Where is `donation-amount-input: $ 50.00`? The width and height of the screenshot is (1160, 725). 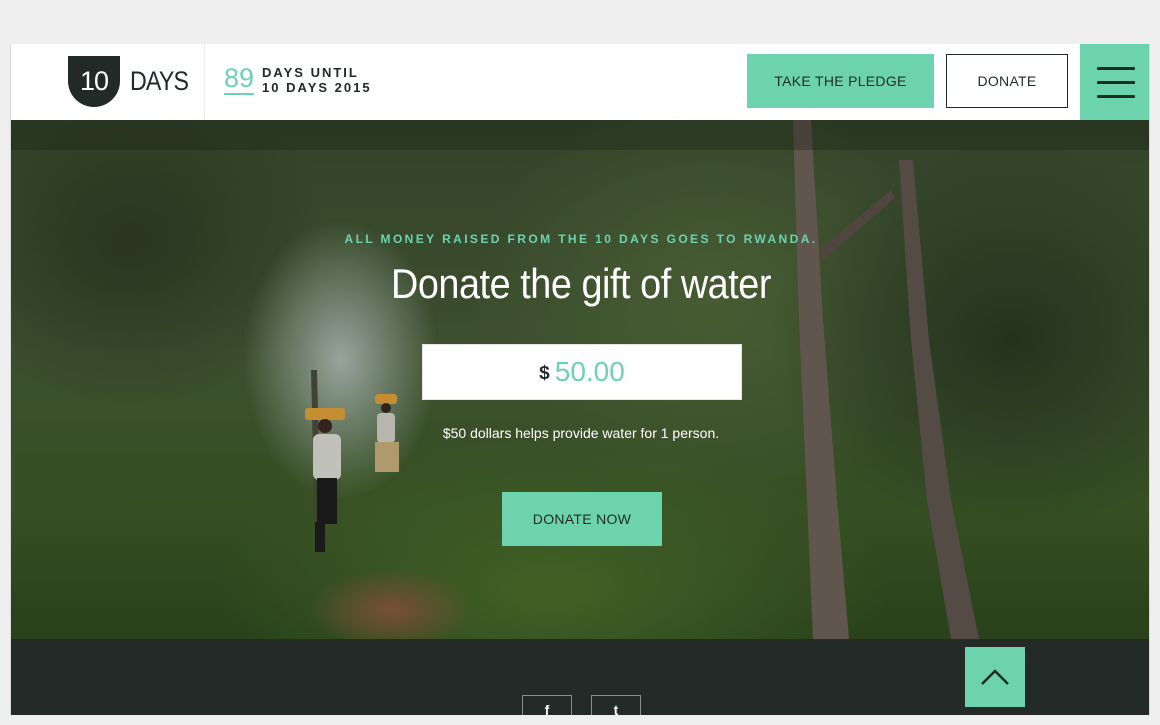 donation-amount-input: $ 50.00 is located at coordinates (582, 372).